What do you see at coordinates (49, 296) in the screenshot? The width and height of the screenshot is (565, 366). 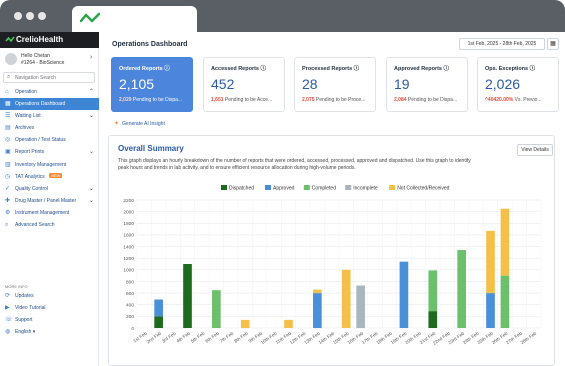 I see `sidebar-item-updates: ⟳ Updates` at bounding box center [49, 296].